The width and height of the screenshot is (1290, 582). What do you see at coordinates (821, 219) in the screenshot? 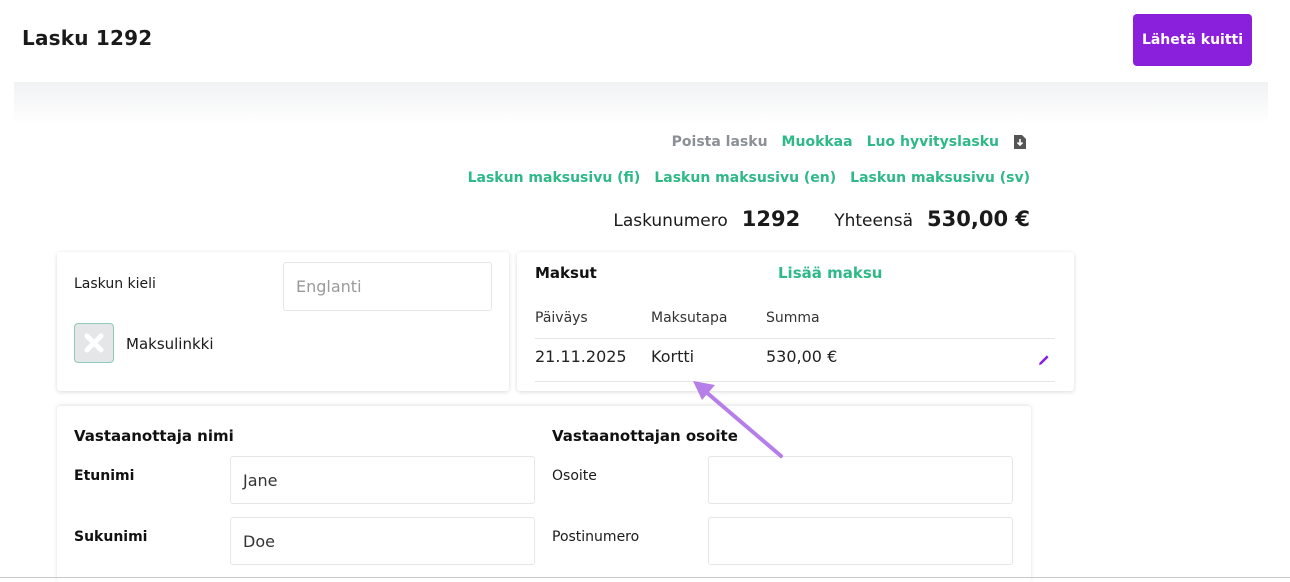
I see `invoice-totals: Laskunumero 1292 Yhteensä 530,00 €` at bounding box center [821, 219].